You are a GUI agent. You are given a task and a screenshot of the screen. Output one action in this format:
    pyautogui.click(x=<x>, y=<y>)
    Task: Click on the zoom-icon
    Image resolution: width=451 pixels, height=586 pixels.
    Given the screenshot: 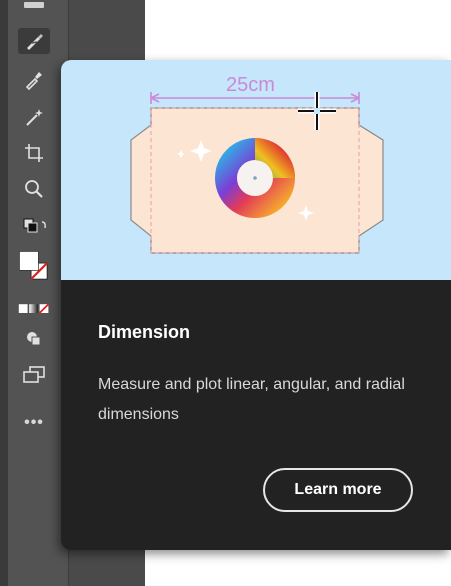 What is the action you would take?
    pyautogui.click(x=34, y=189)
    